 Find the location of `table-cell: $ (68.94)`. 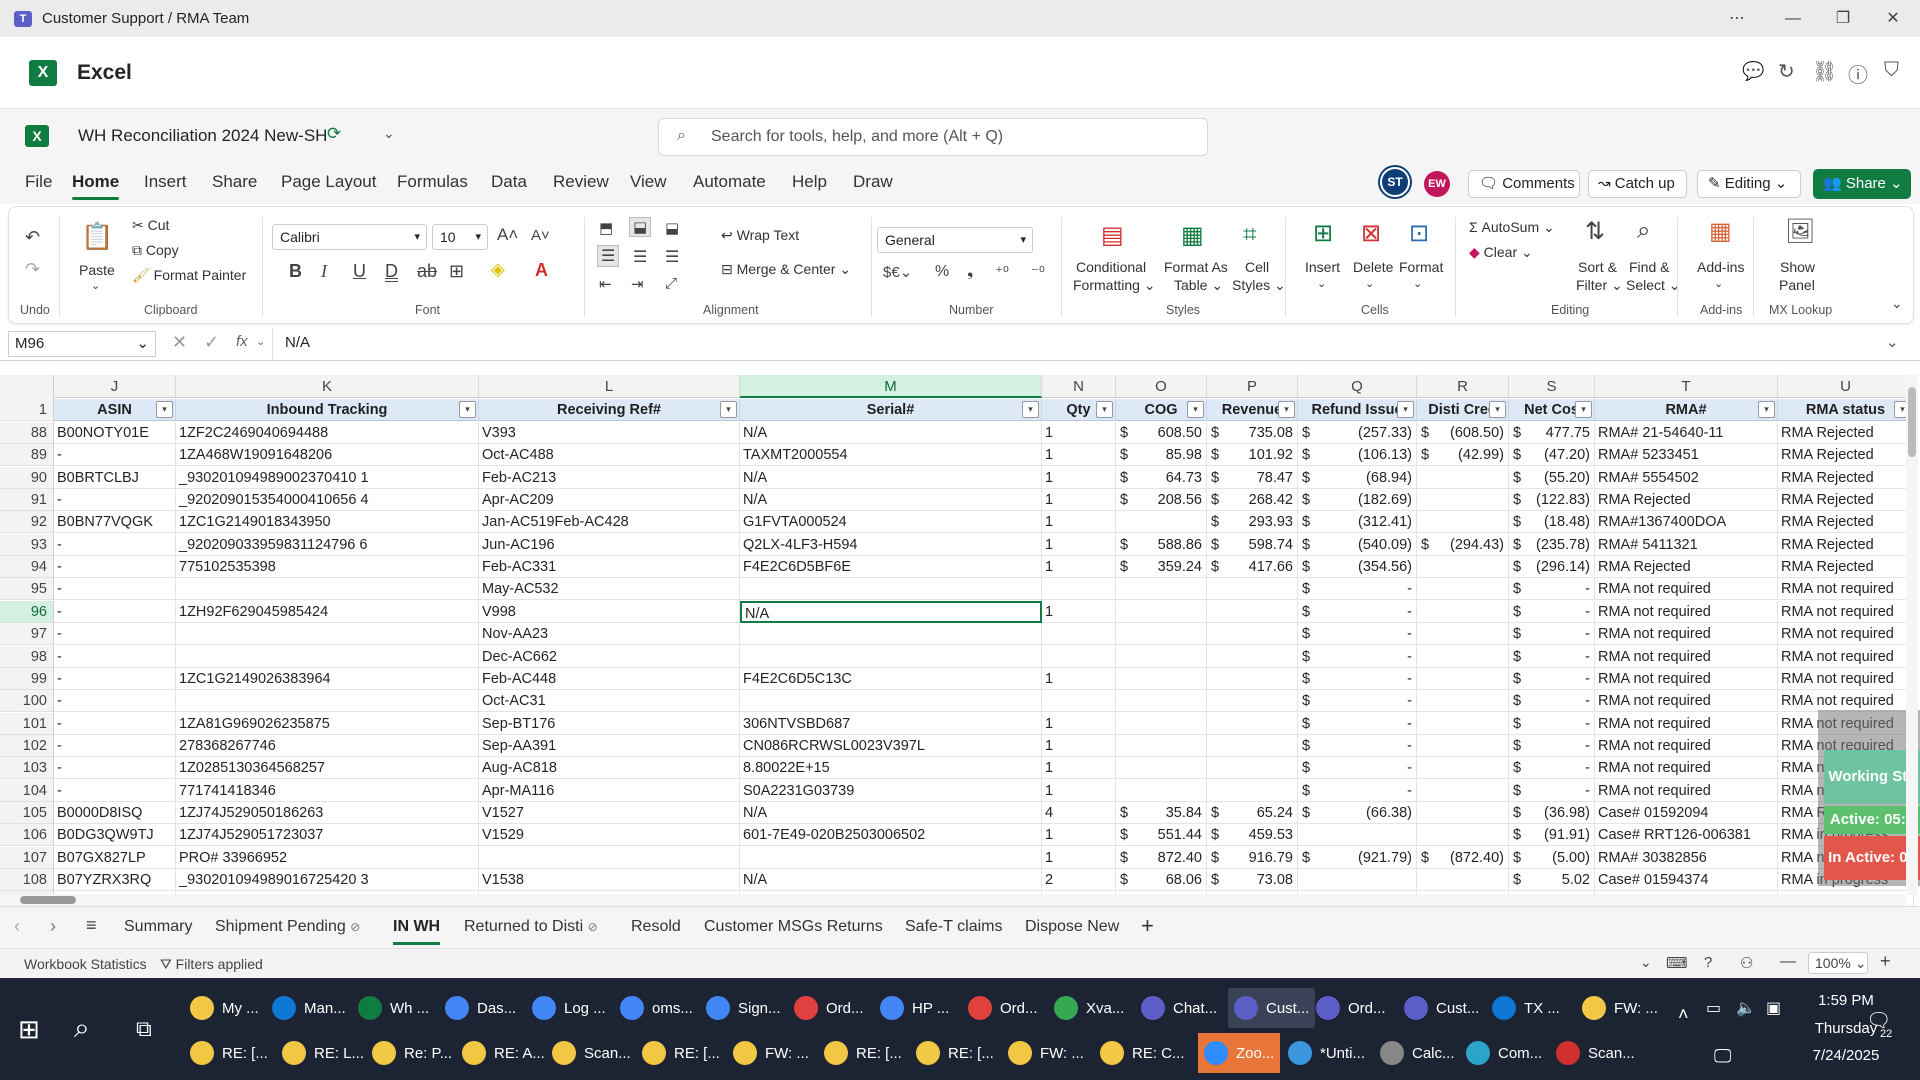

table-cell: $ (68.94) is located at coordinates (1357, 477).